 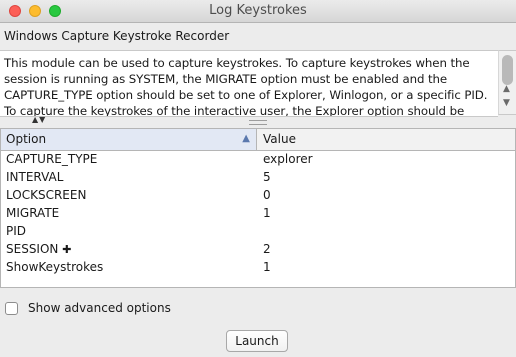 What do you see at coordinates (26, 139) in the screenshot?
I see `column-header-option-label: Option` at bounding box center [26, 139].